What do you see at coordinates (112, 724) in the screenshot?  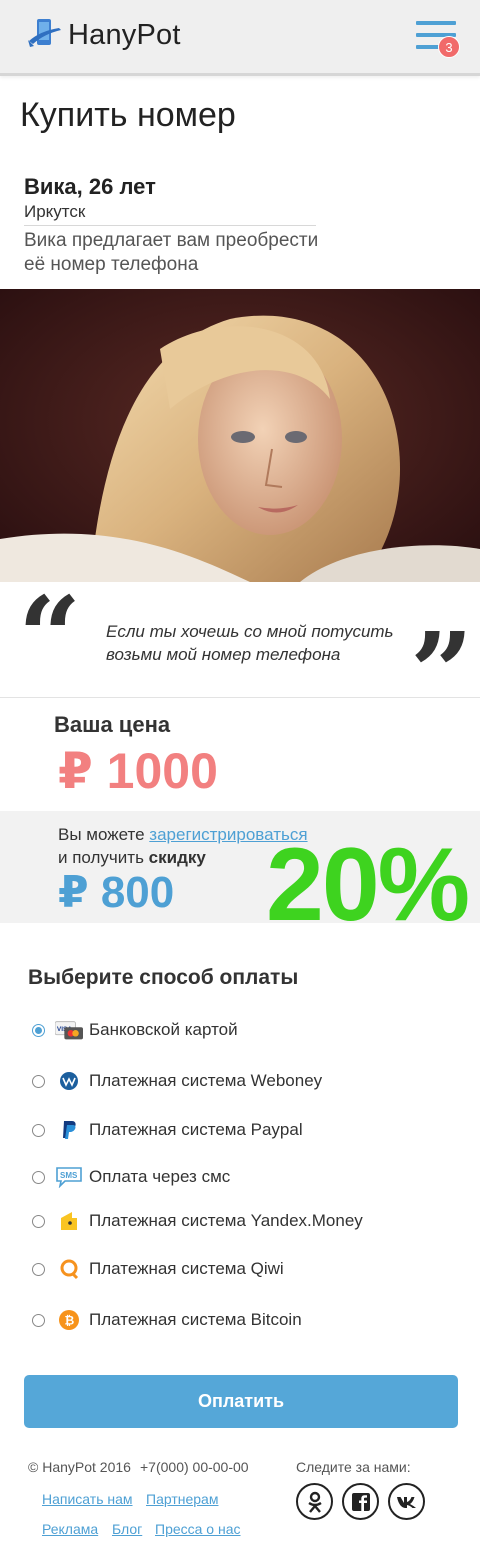 I see `price-label: Ваша цена` at bounding box center [112, 724].